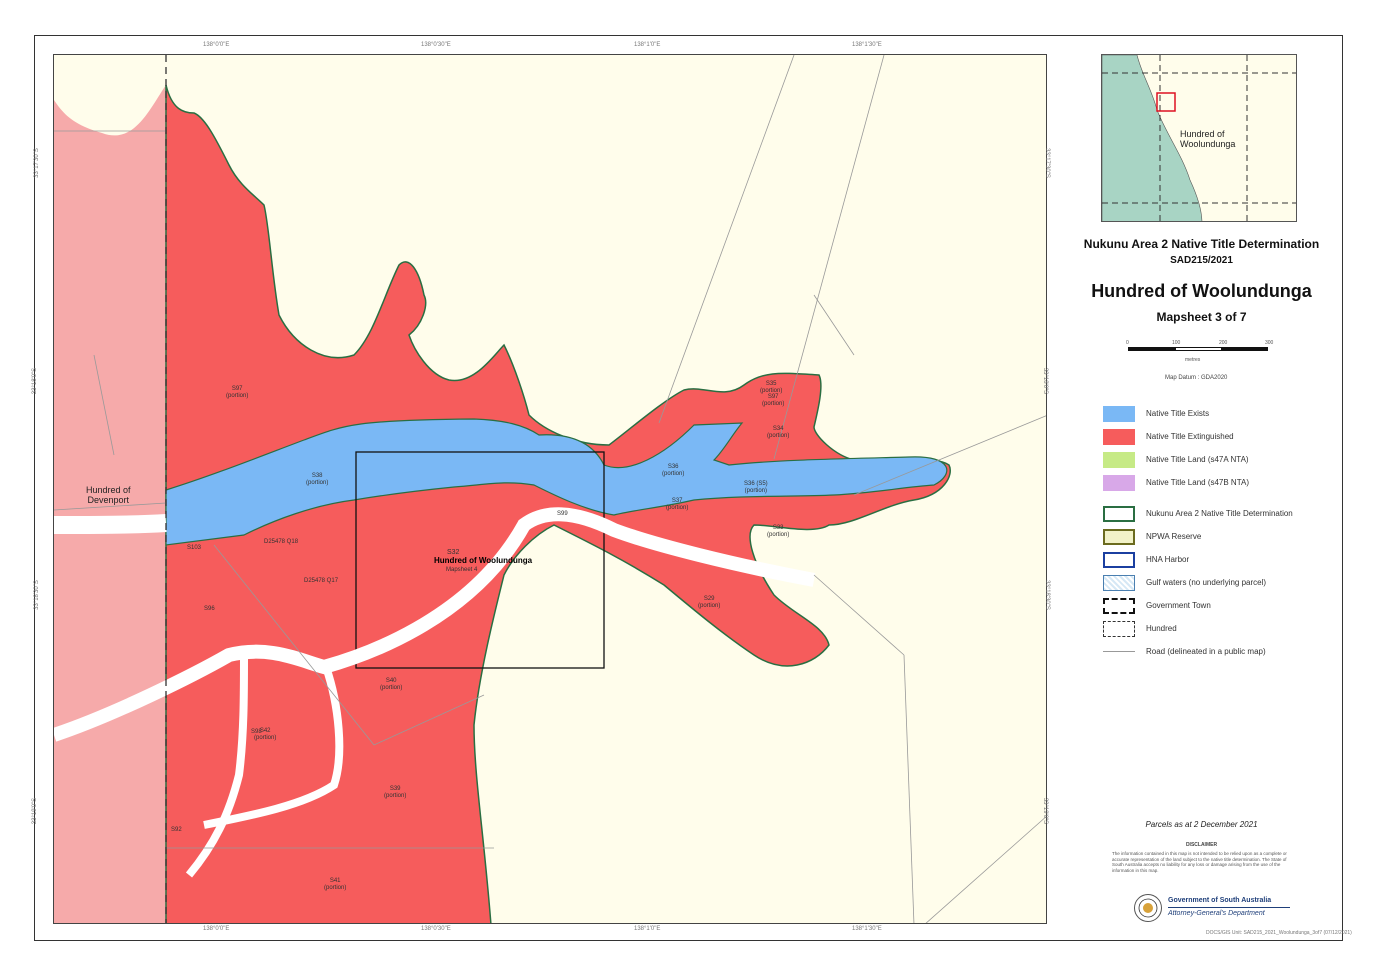 Image resolution: width=1379 pixels, height=976 pixels. I want to click on legend-item-nt-exists: Native Title Exists, so click(1223, 415).